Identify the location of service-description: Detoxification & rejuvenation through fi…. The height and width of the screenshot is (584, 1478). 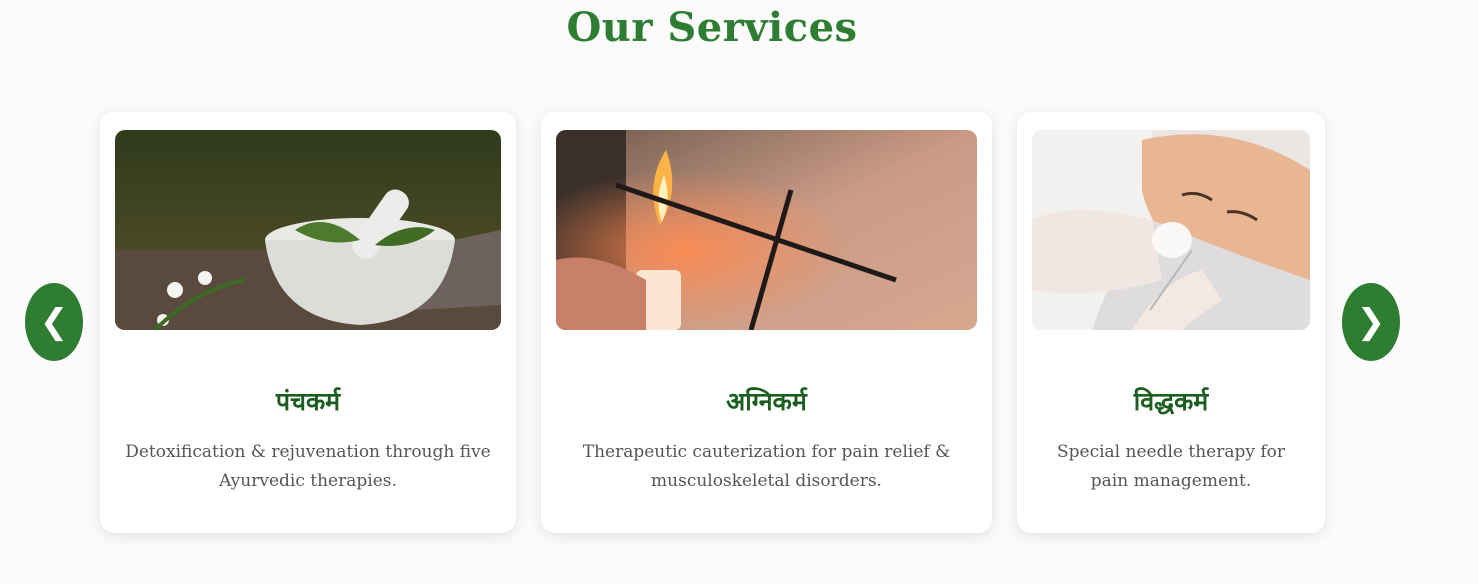
(308, 466).